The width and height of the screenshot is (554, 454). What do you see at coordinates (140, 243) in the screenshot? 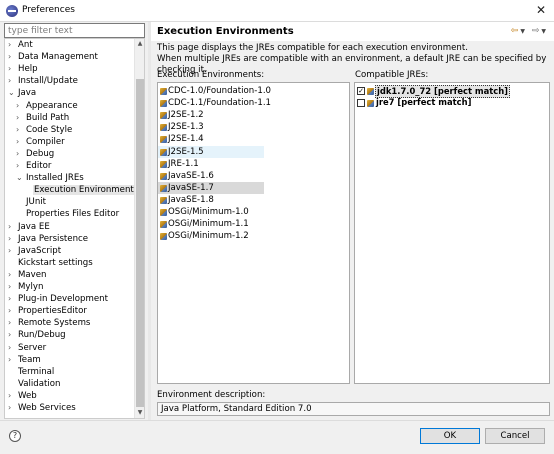
I see `scroll-thumb` at bounding box center [140, 243].